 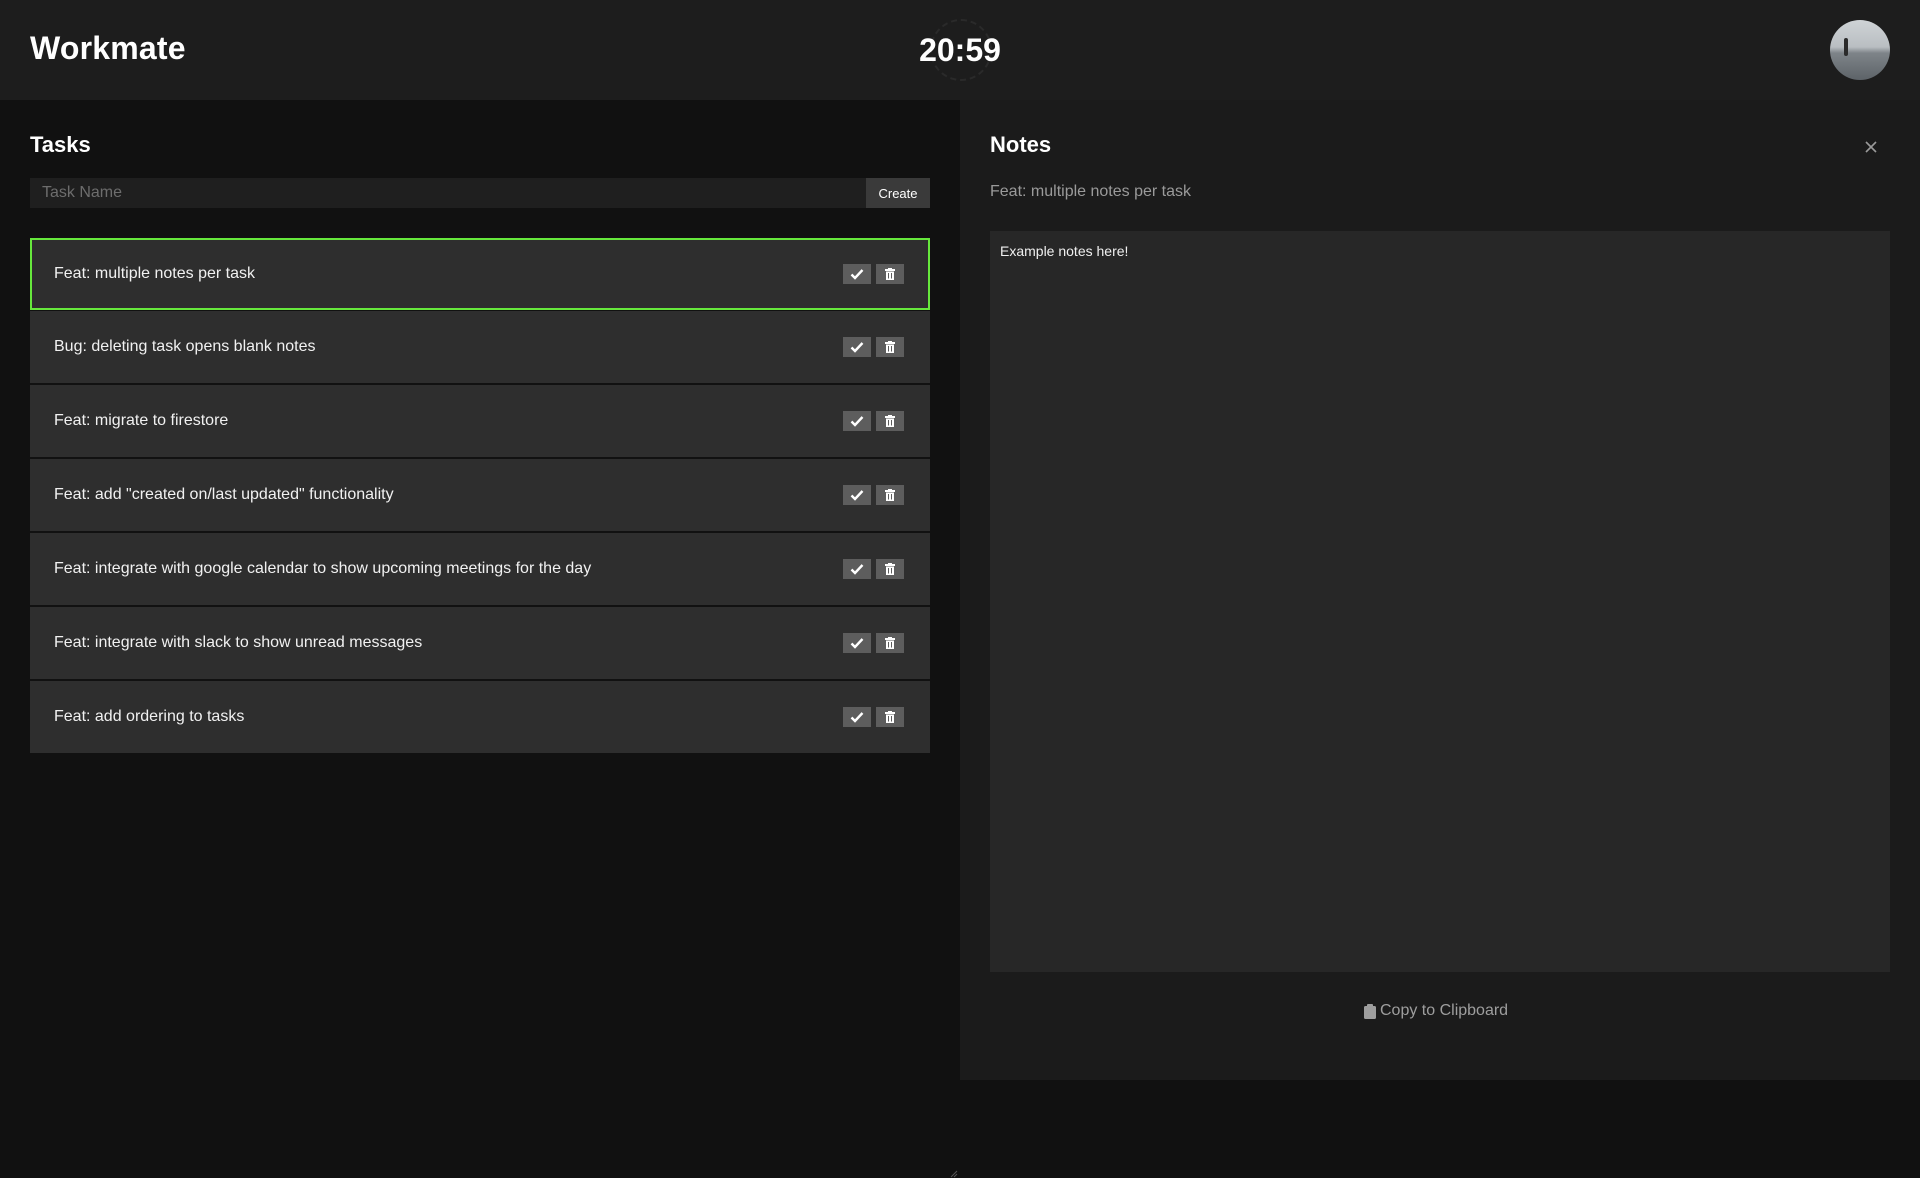 I want to click on copy-label: Copy to Clipboard, so click(x=1444, y=1010).